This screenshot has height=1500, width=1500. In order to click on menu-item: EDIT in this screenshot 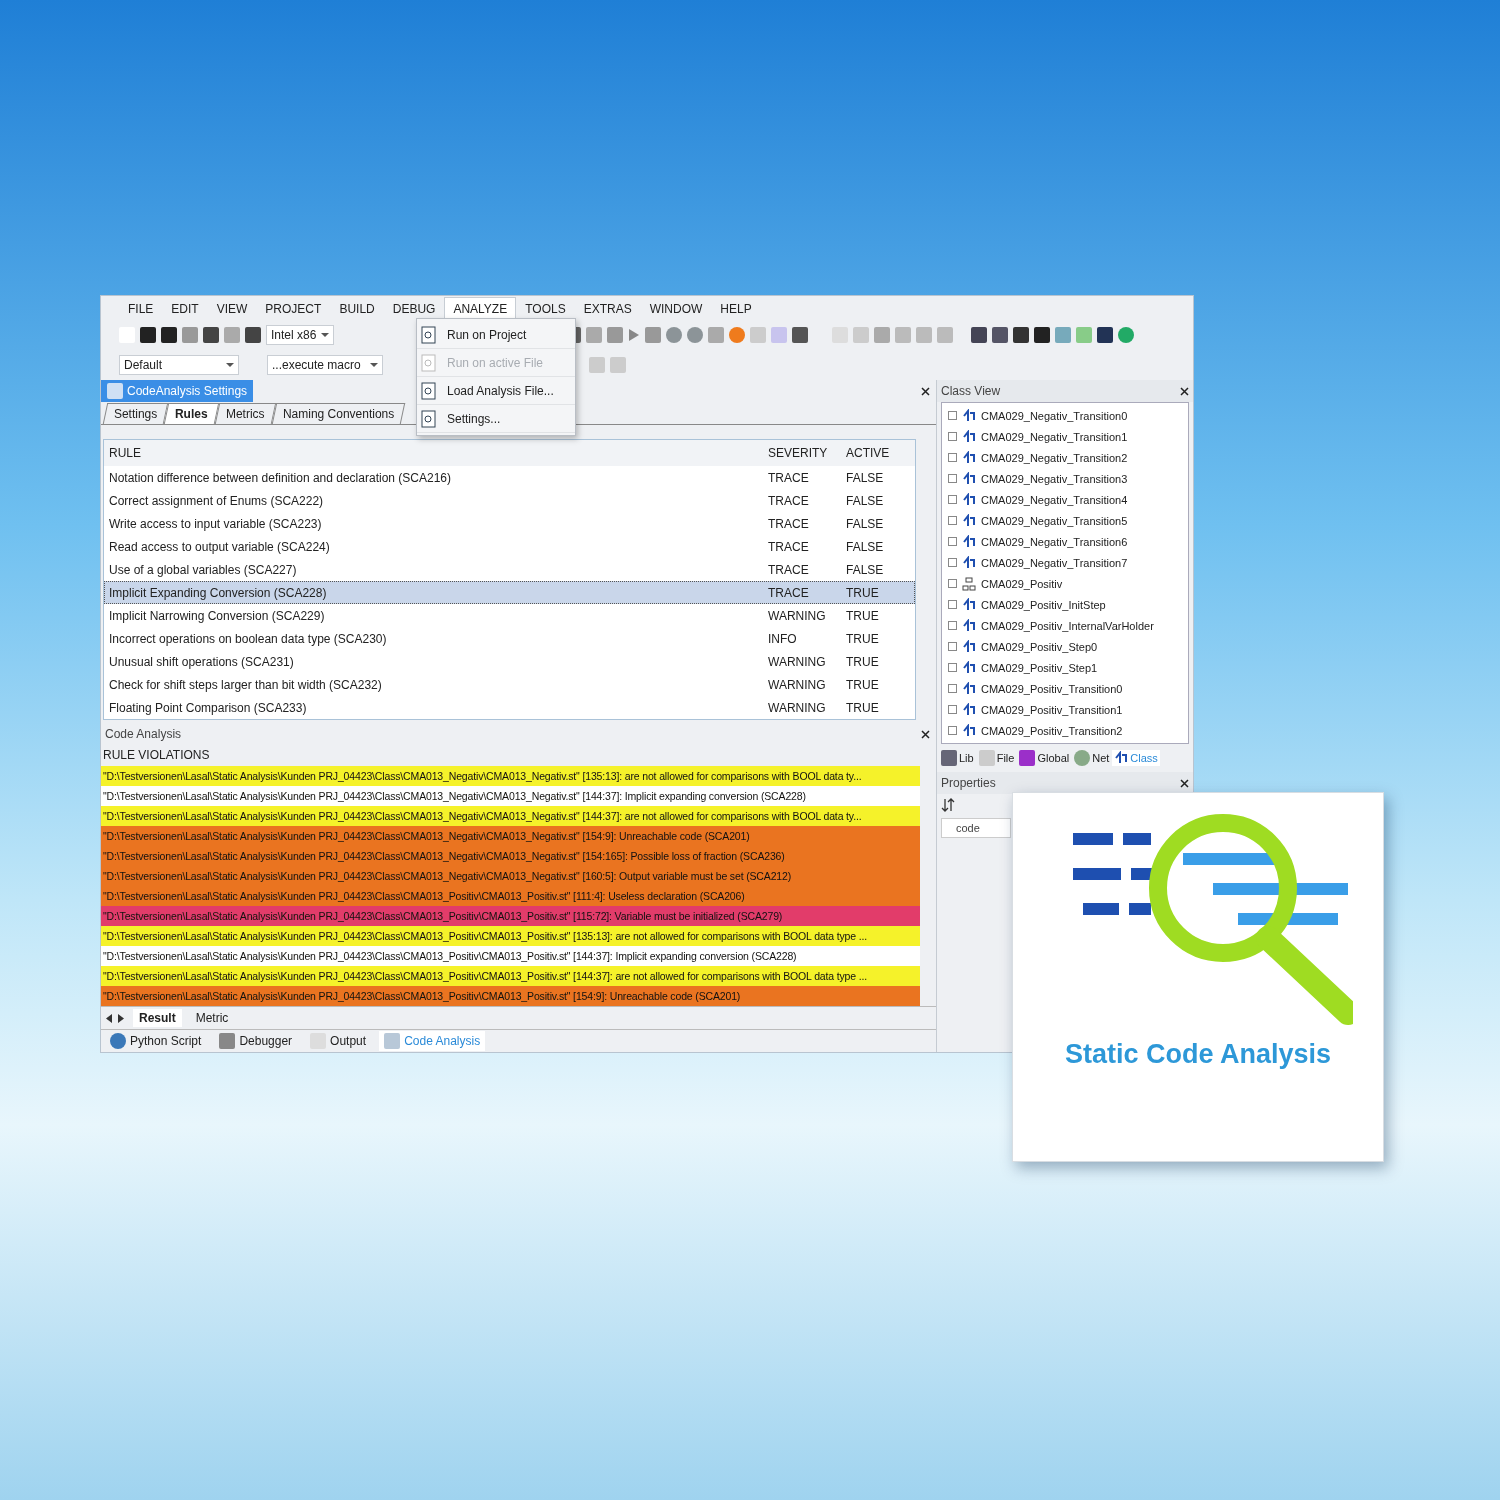, I will do `click(185, 308)`.